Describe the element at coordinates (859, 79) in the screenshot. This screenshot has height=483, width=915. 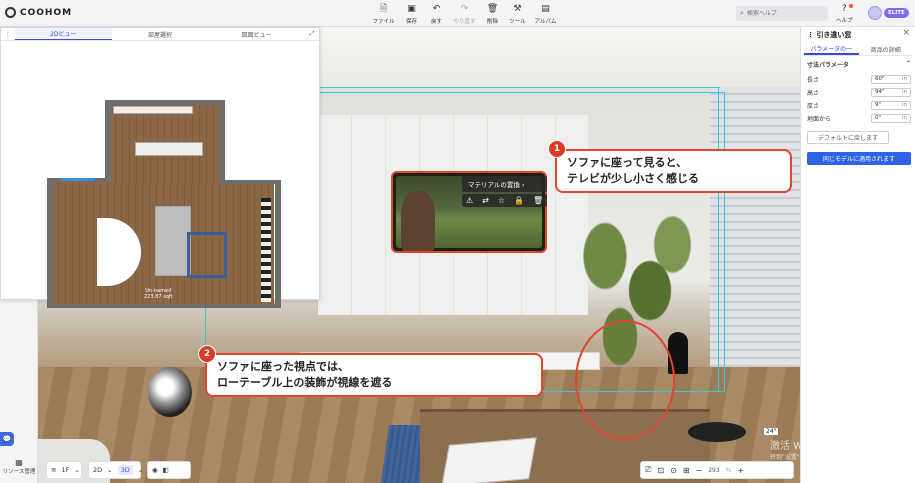
I see `param-row: 長さ 60" in` at that location.